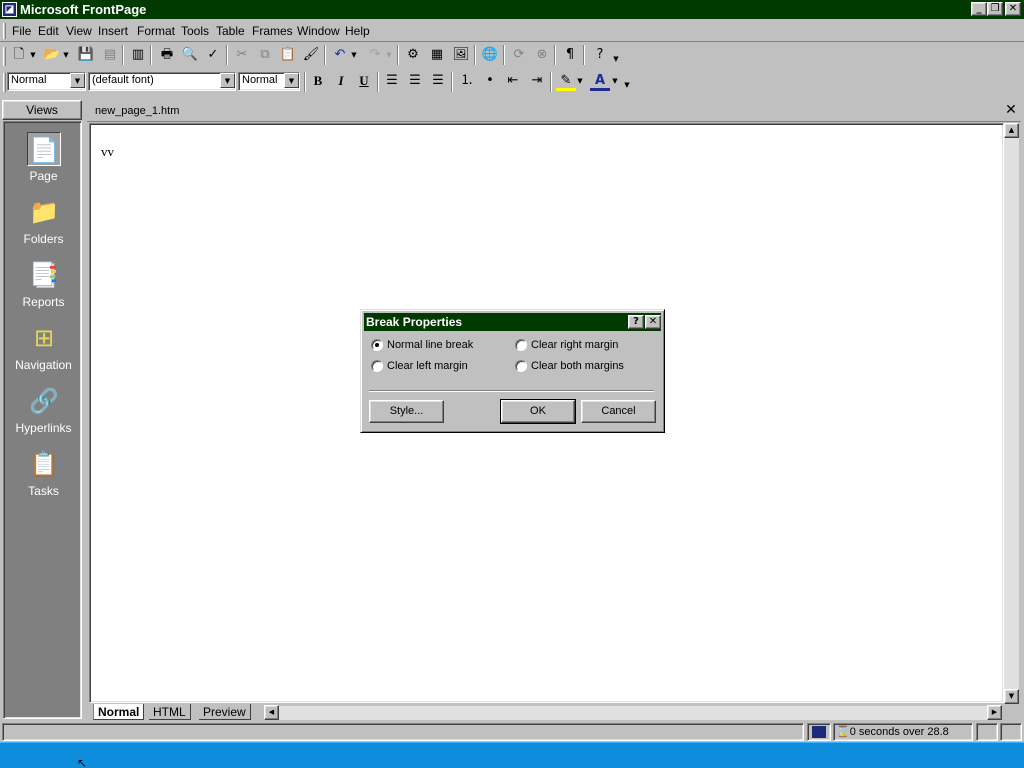 This screenshot has height=768, width=1024. Describe the element at coordinates (615, 81) in the screenshot. I see `font-color-dropdown-arrow: ▼` at that location.